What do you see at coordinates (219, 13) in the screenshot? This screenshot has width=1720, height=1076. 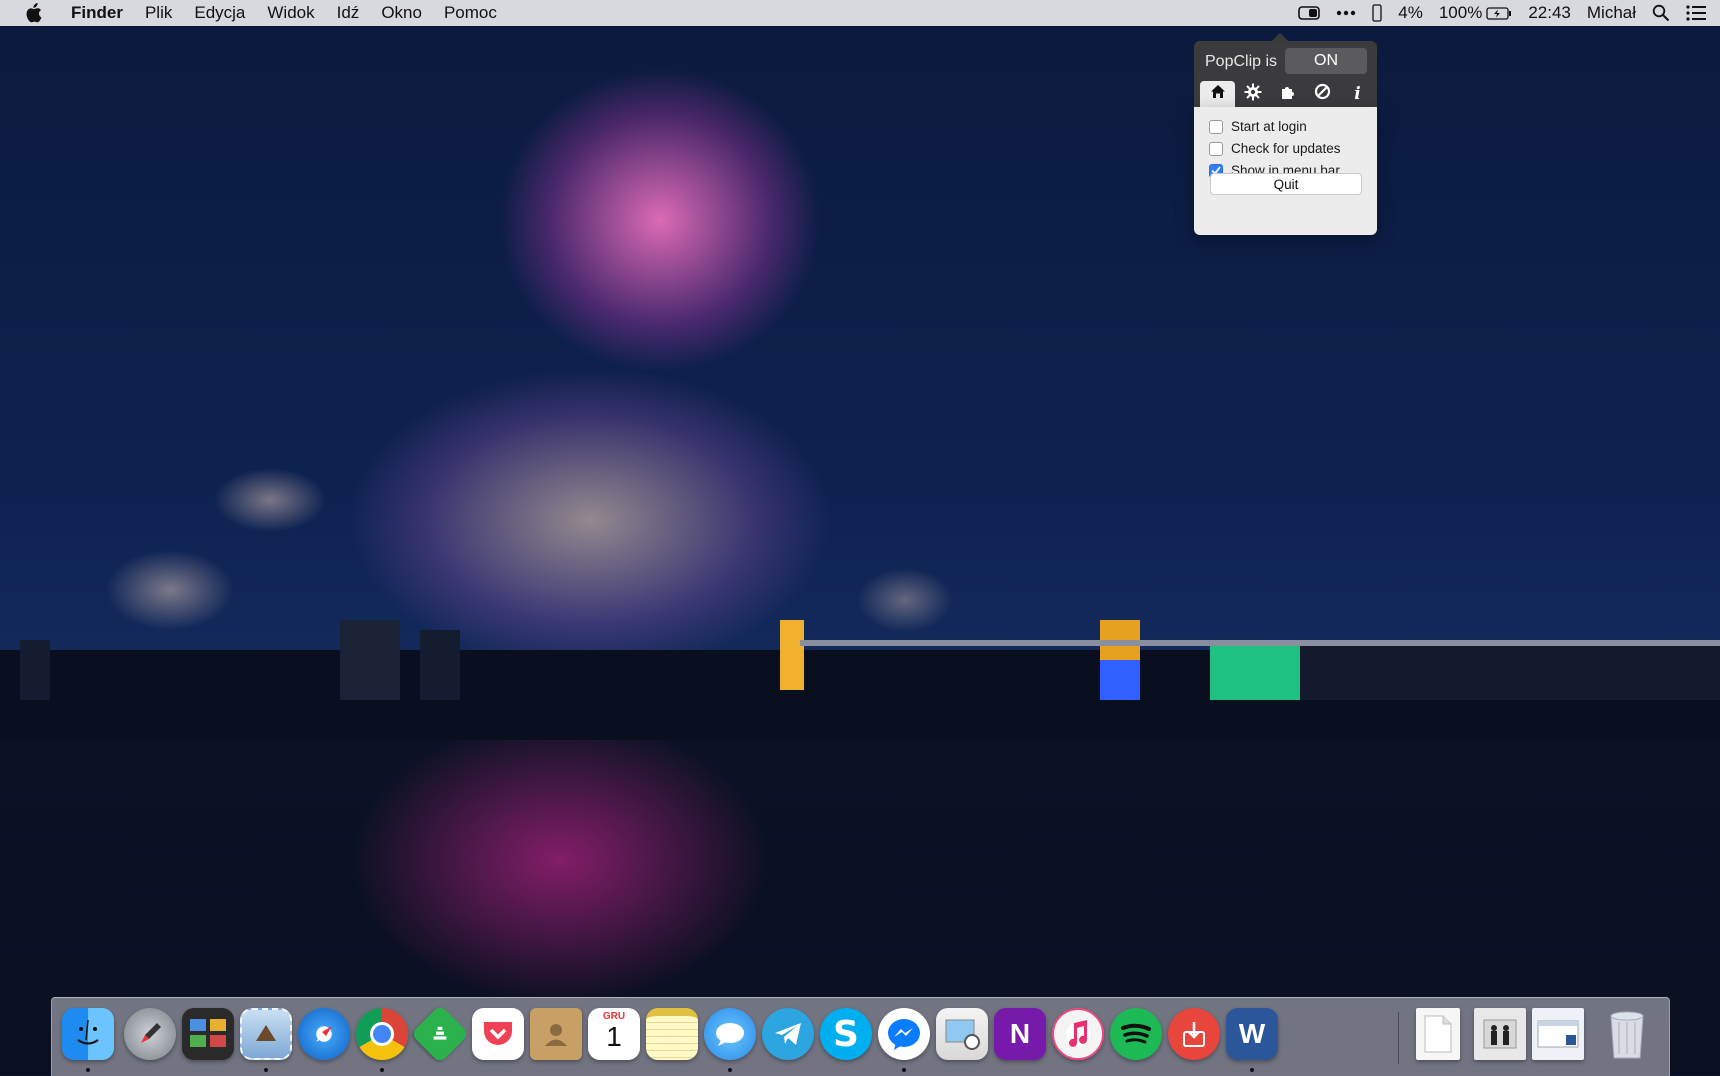 I see `menu-edycja: Edycja` at bounding box center [219, 13].